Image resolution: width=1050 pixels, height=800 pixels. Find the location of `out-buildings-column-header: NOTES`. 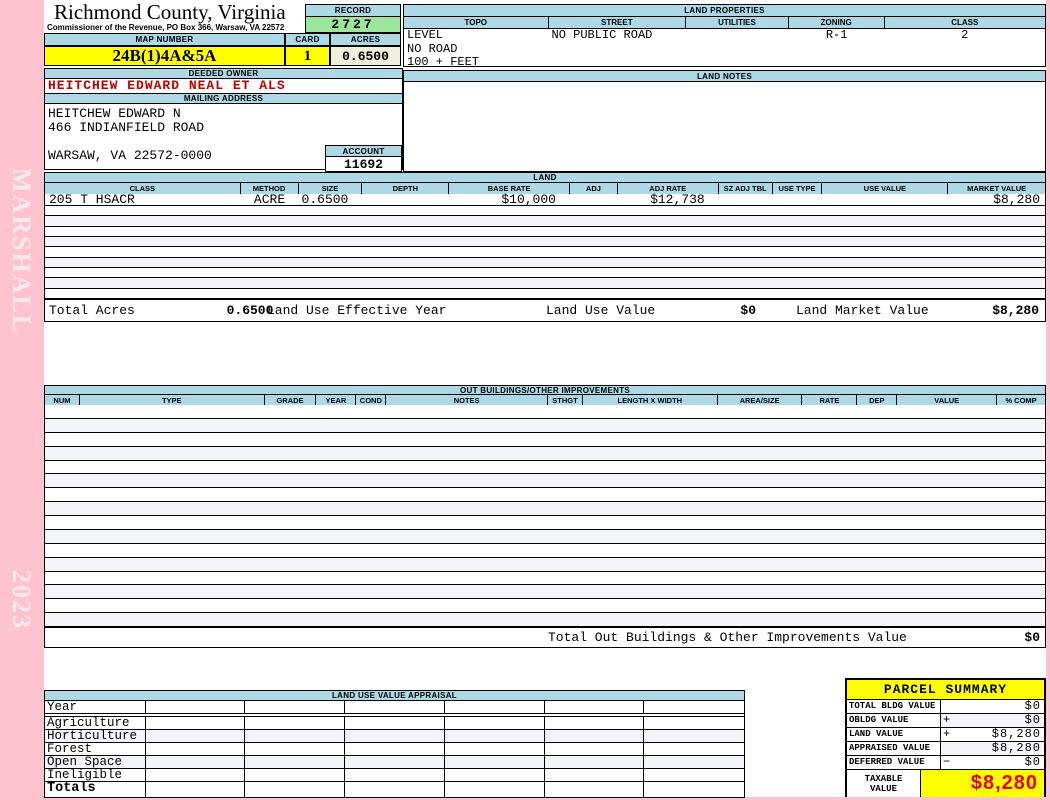

out-buildings-column-header: NOTES is located at coordinates (467, 400).